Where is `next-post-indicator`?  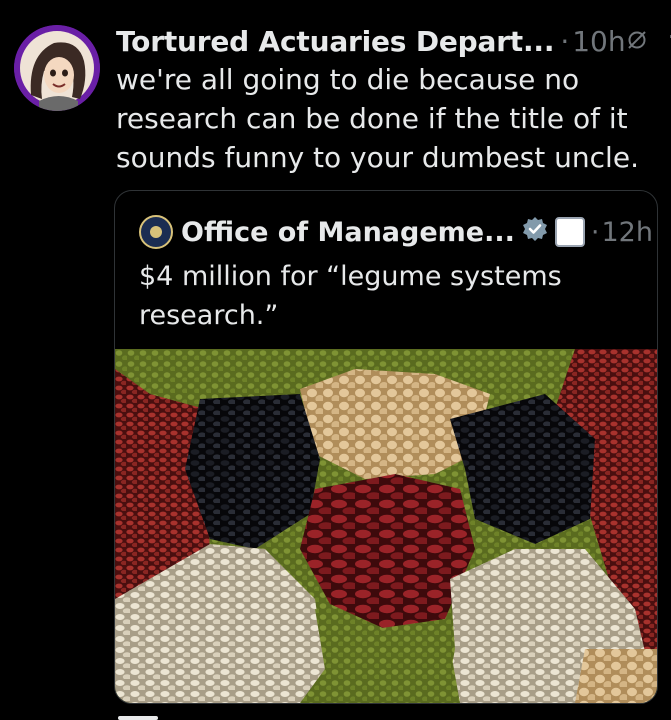 next-post-indicator is located at coordinates (138, 718).